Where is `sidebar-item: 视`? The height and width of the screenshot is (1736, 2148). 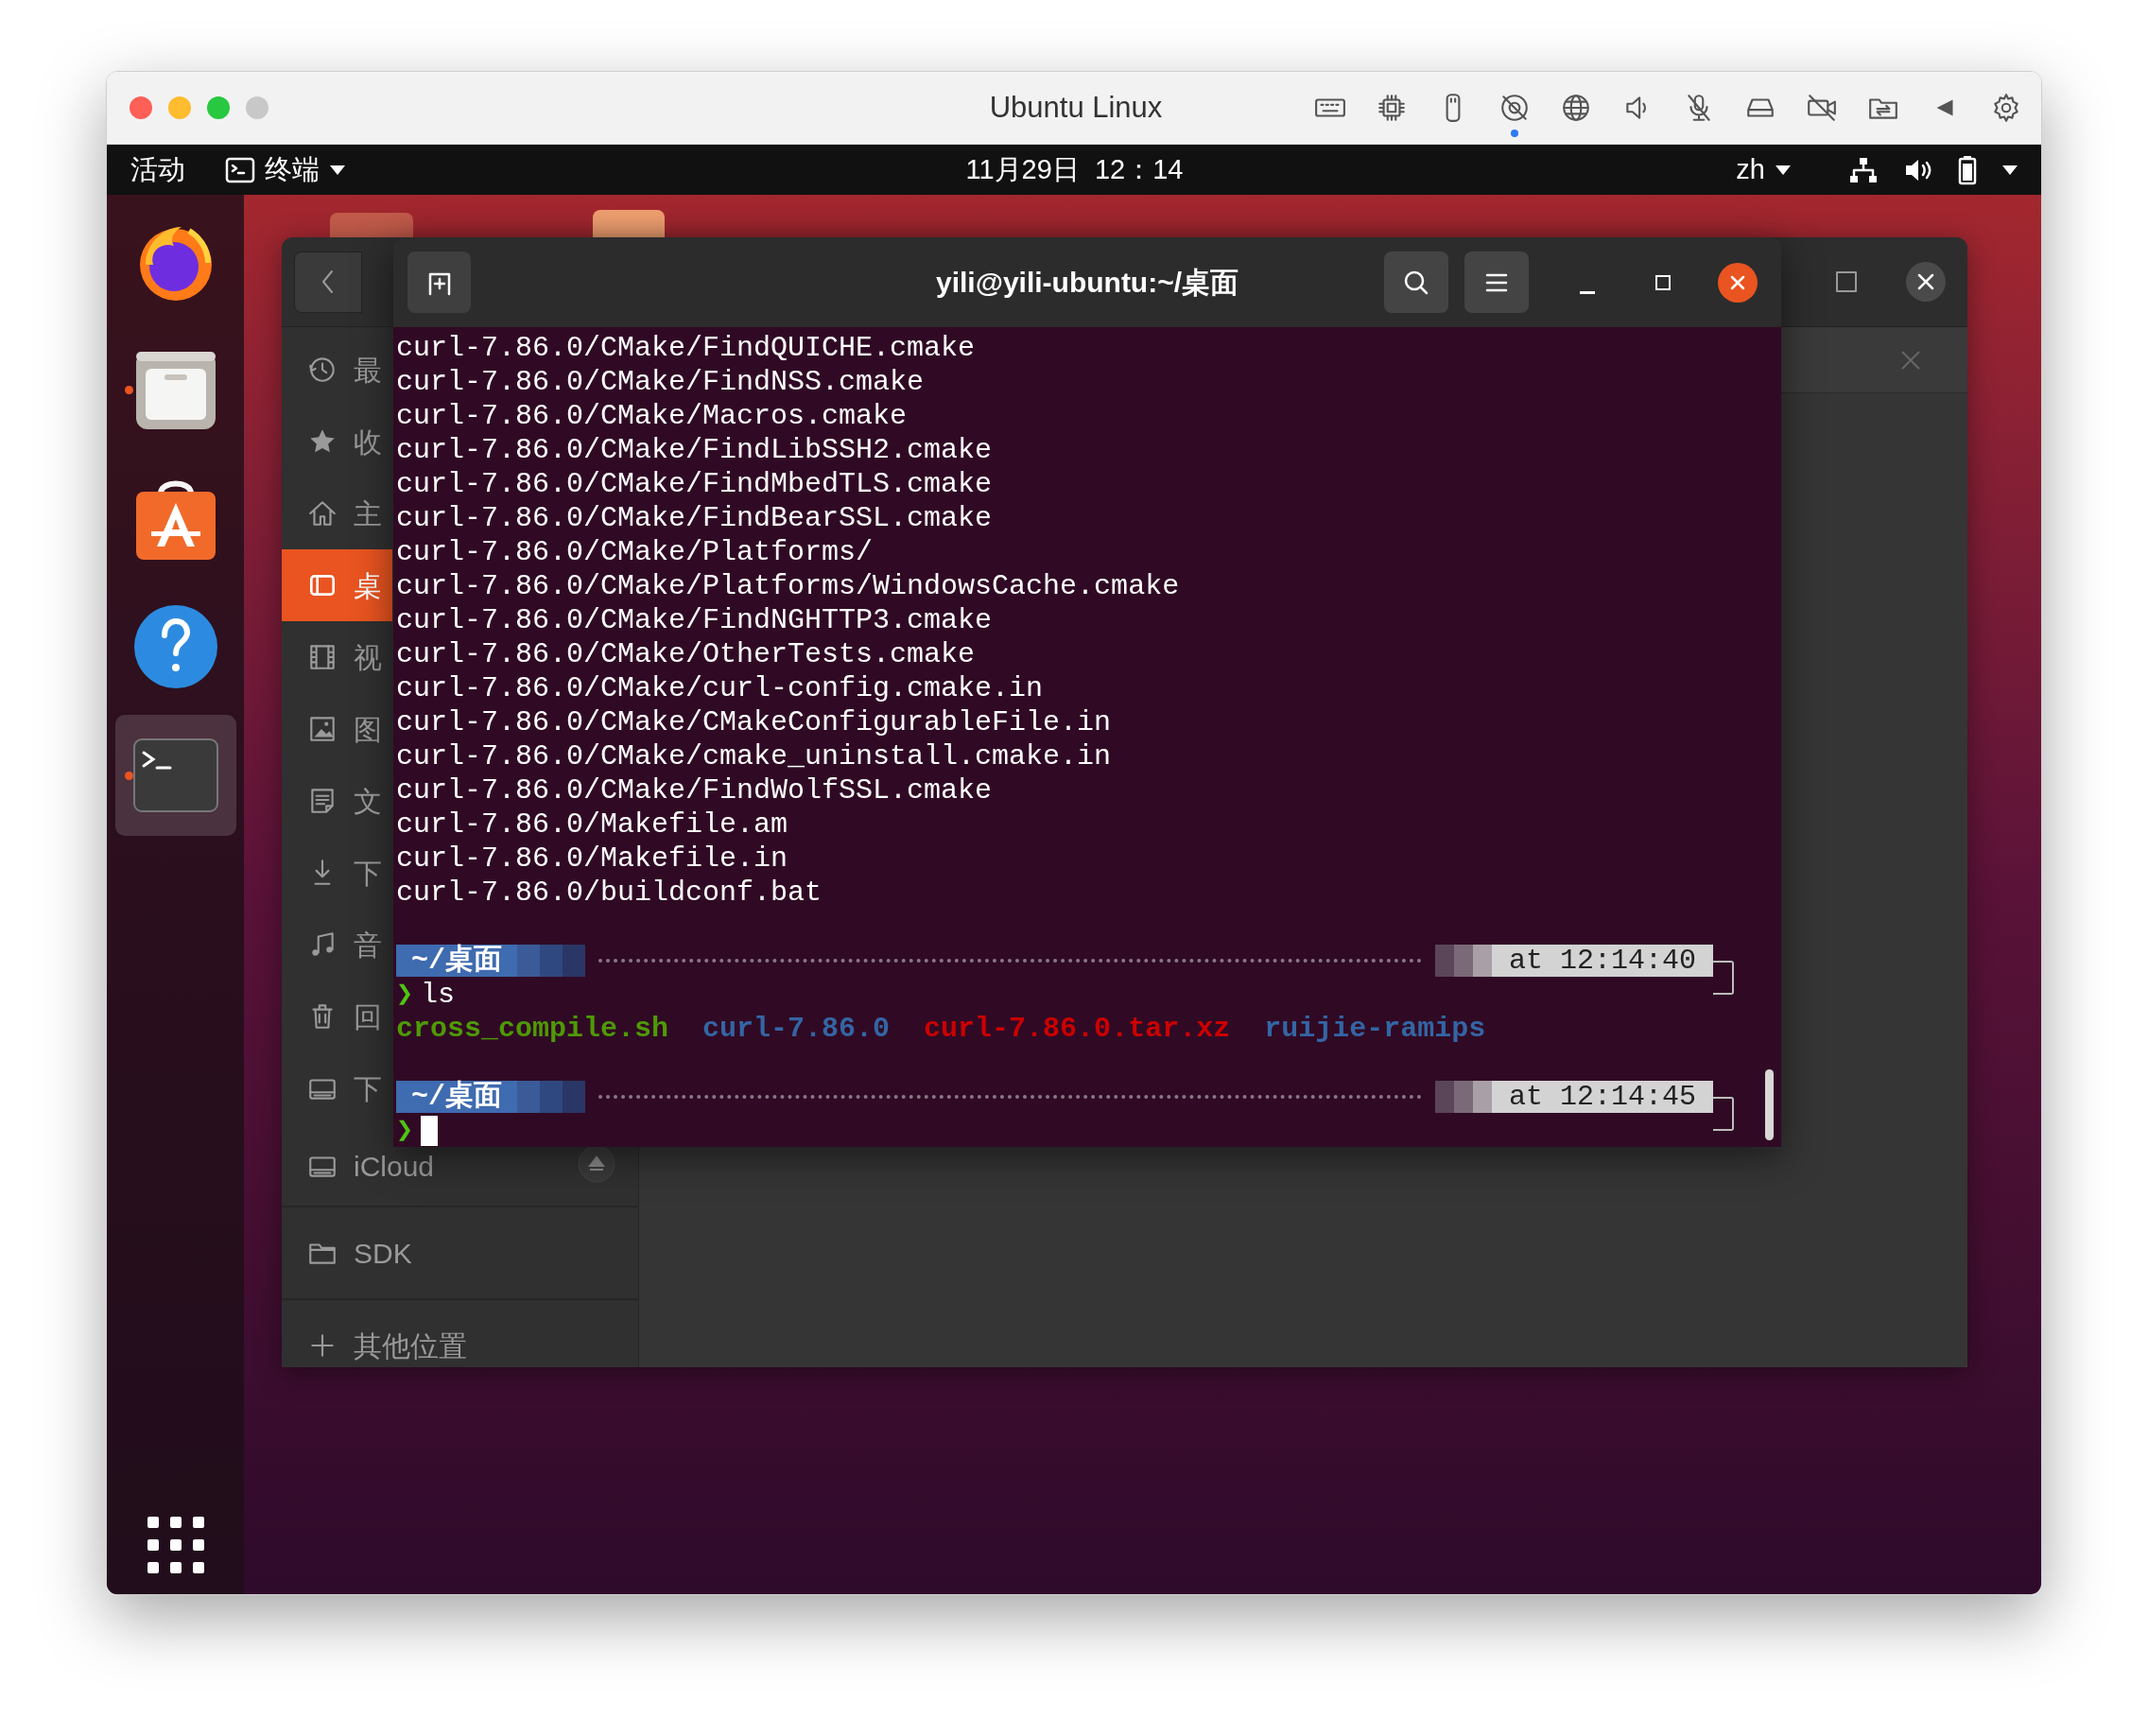
sidebar-item: 视 is located at coordinates (337, 657).